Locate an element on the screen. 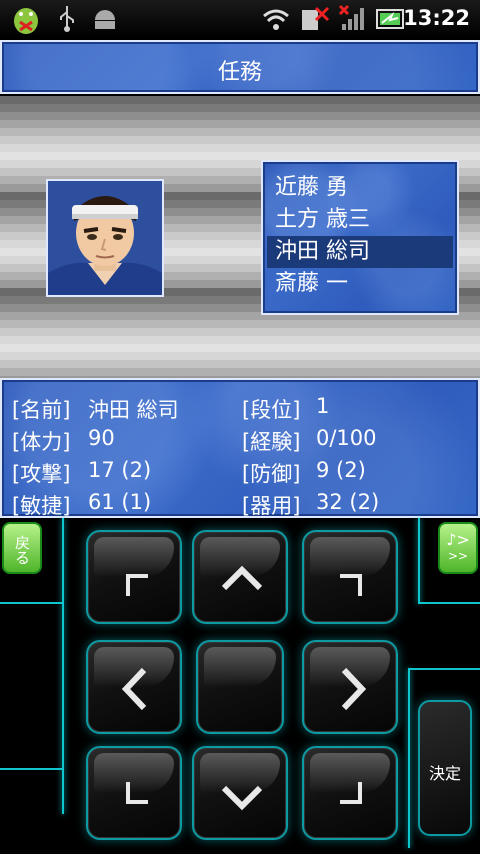 The width and height of the screenshot is (480, 854). chevron-left-icon is located at coordinates (134, 689).